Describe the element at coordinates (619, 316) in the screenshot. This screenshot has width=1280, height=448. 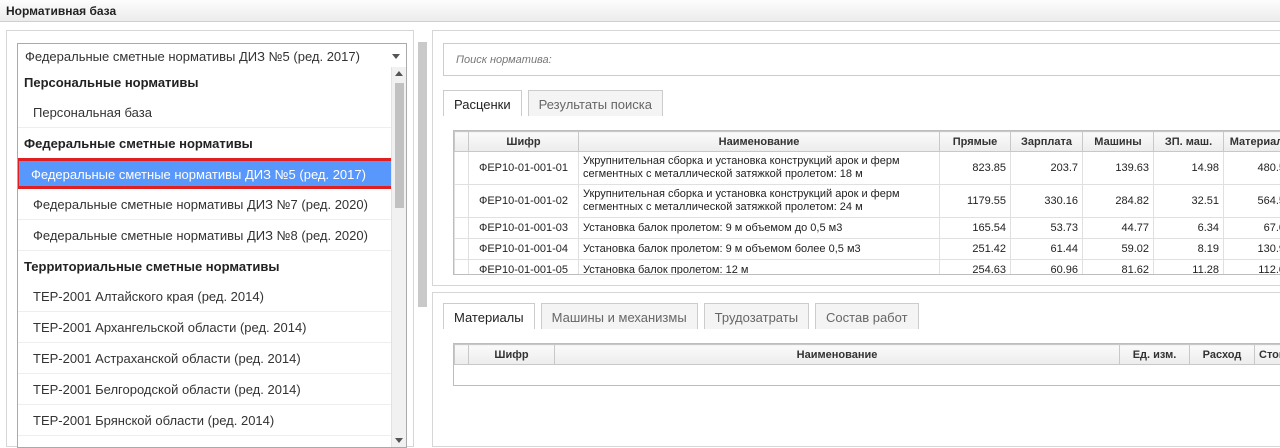
I see `tab-2: Машины и механизмы` at that location.